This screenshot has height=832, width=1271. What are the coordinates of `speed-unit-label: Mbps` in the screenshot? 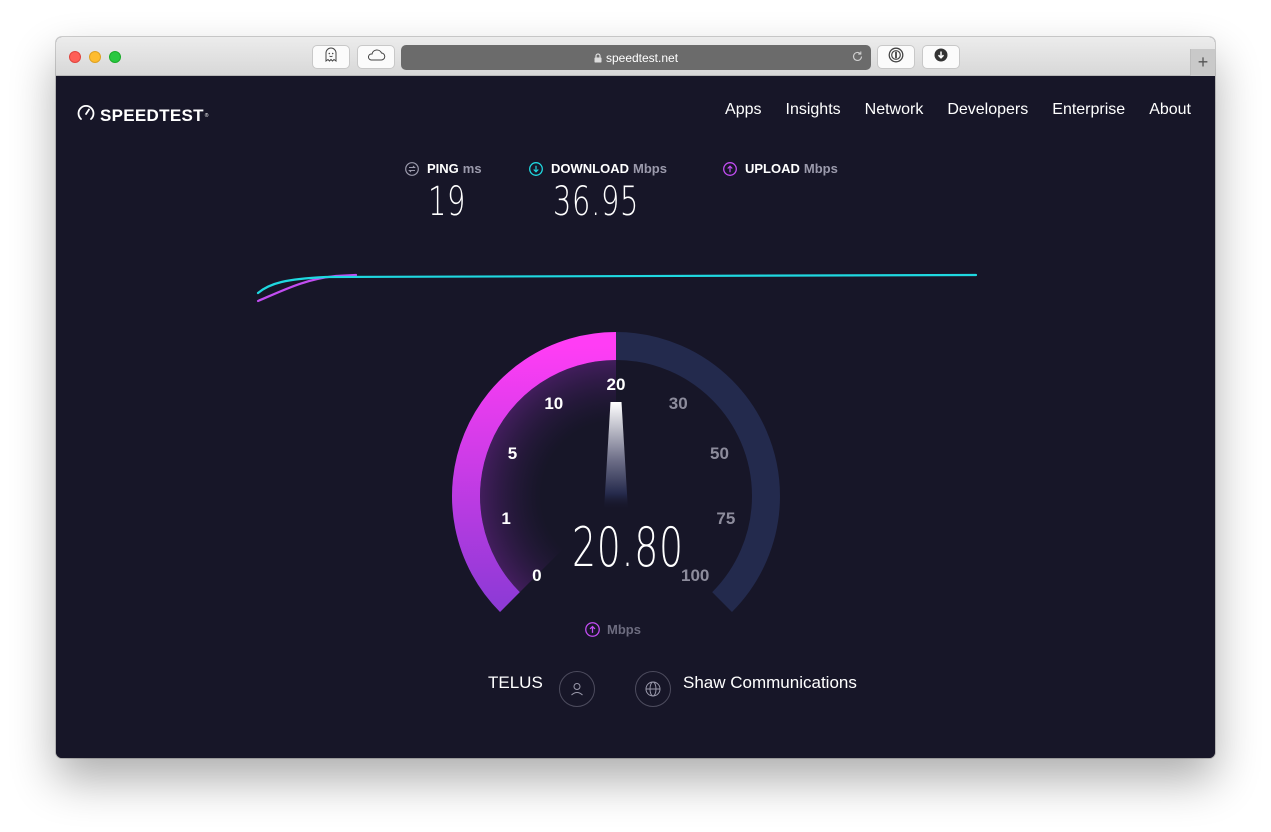 It's located at (624, 629).